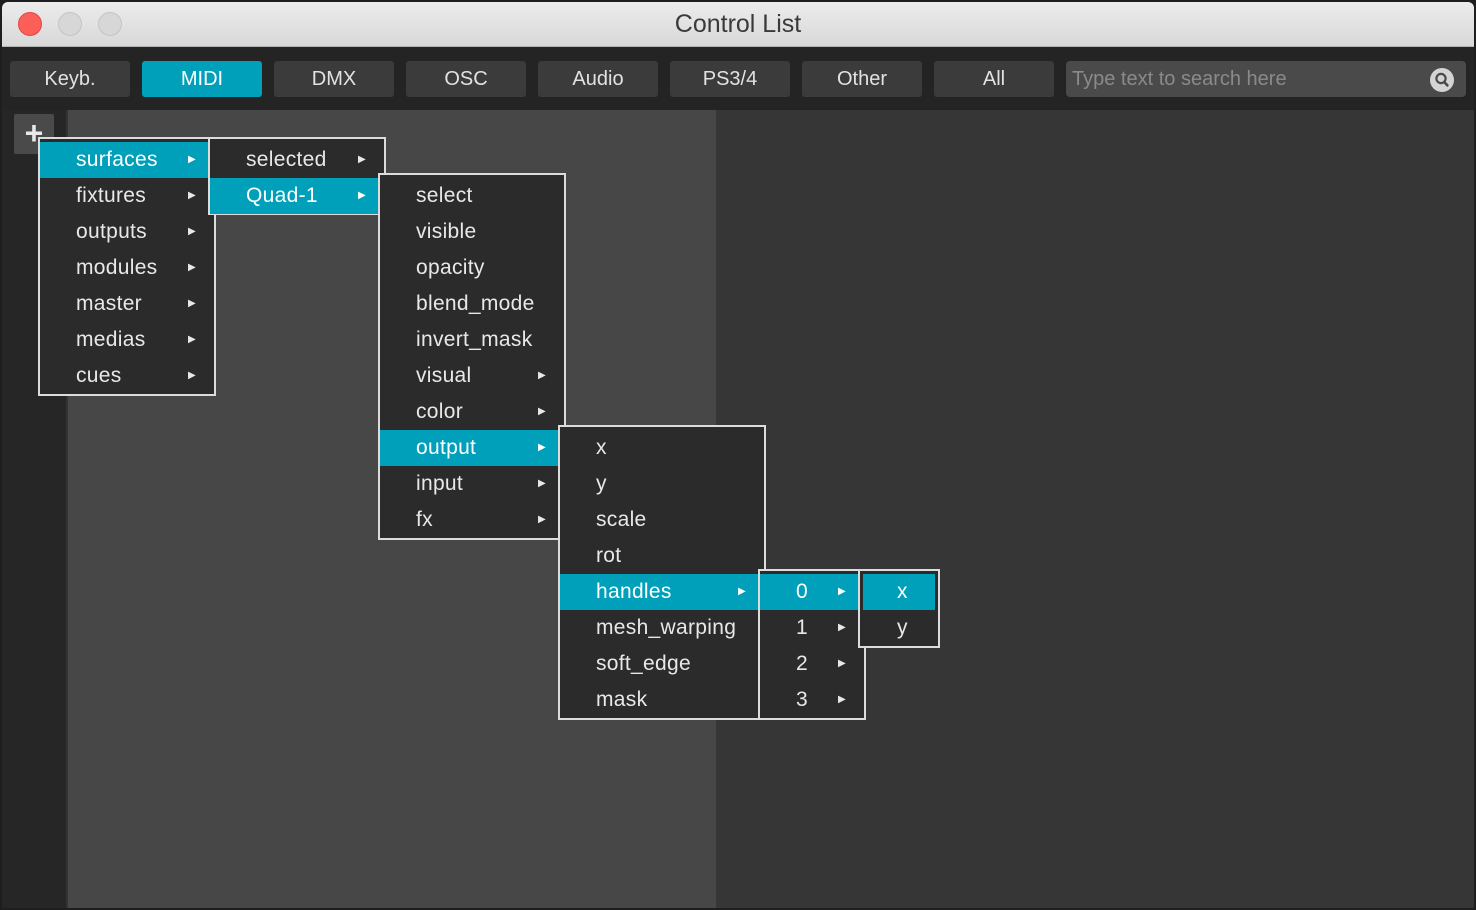 The width and height of the screenshot is (1476, 910). I want to click on tab-other: Other, so click(862, 79).